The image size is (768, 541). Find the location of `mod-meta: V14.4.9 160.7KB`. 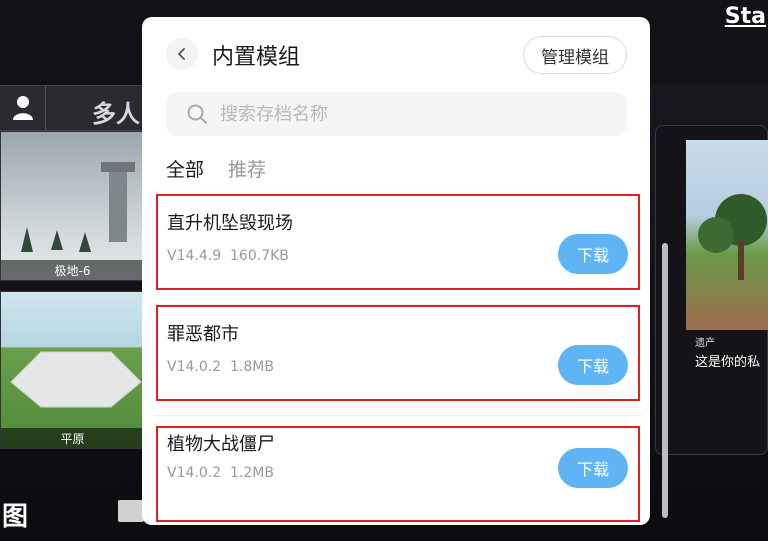

mod-meta: V14.4.9 160.7KB is located at coordinates (228, 256).